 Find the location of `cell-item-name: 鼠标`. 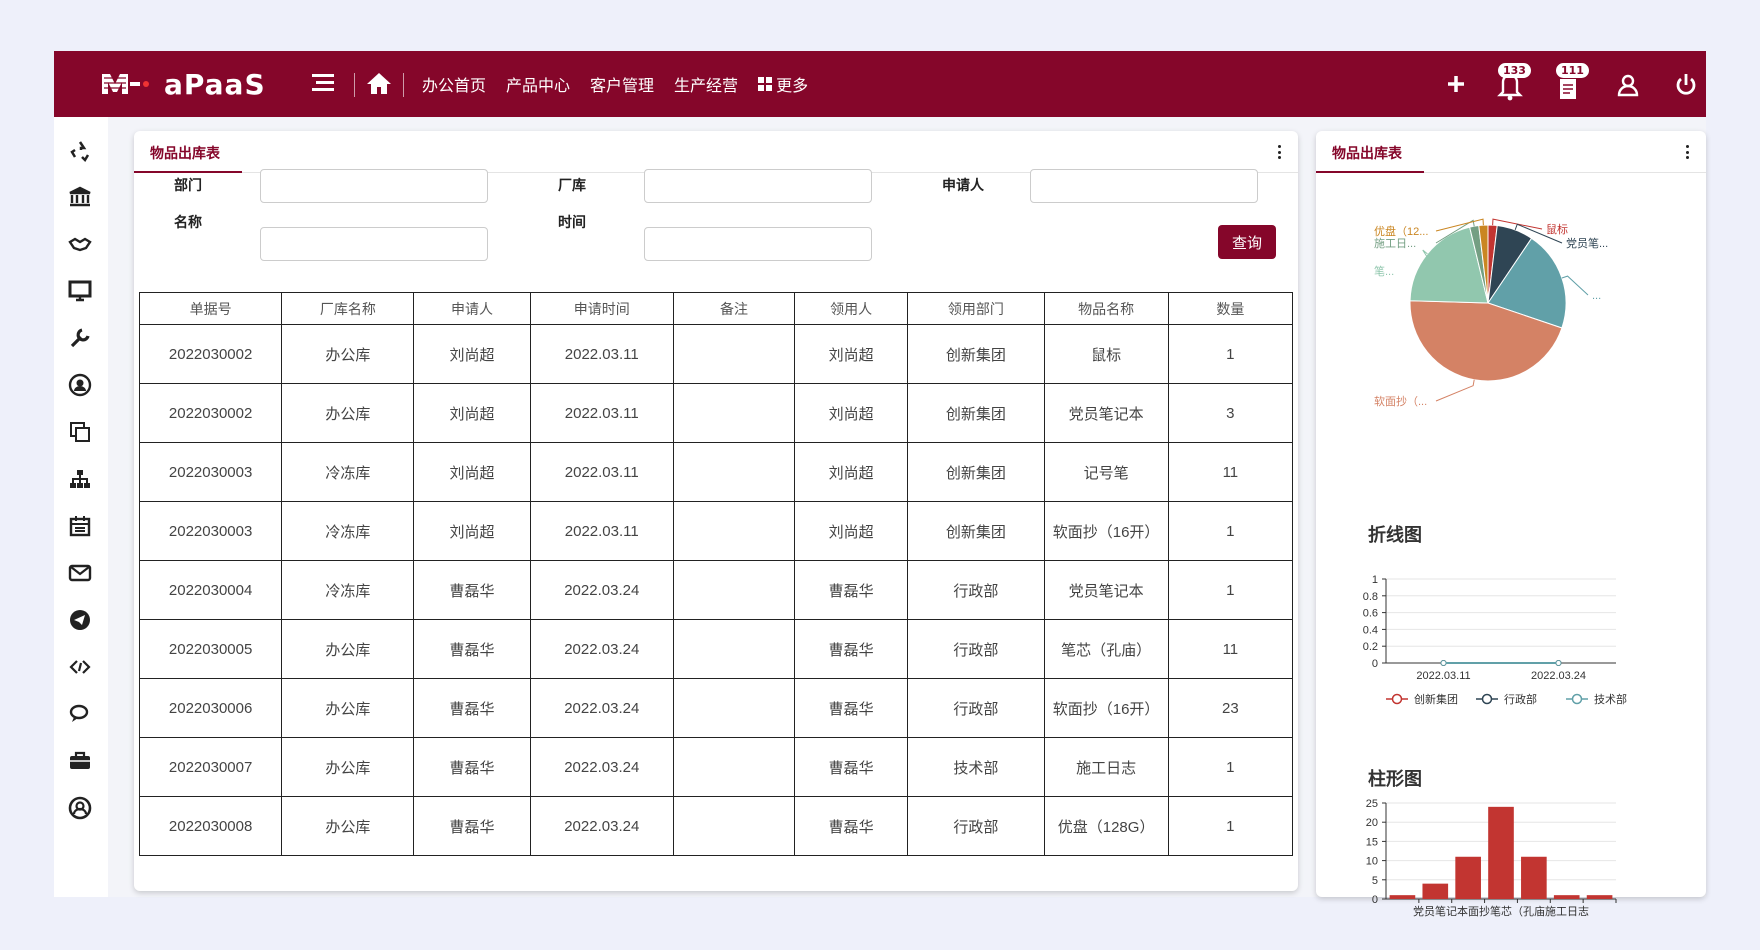

cell-item-name: 鼠标 is located at coordinates (1106, 354).